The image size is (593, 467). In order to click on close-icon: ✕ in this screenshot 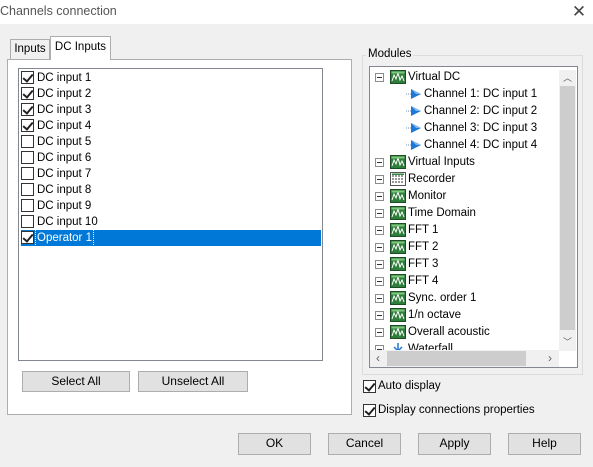, I will do `click(579, 12)`.